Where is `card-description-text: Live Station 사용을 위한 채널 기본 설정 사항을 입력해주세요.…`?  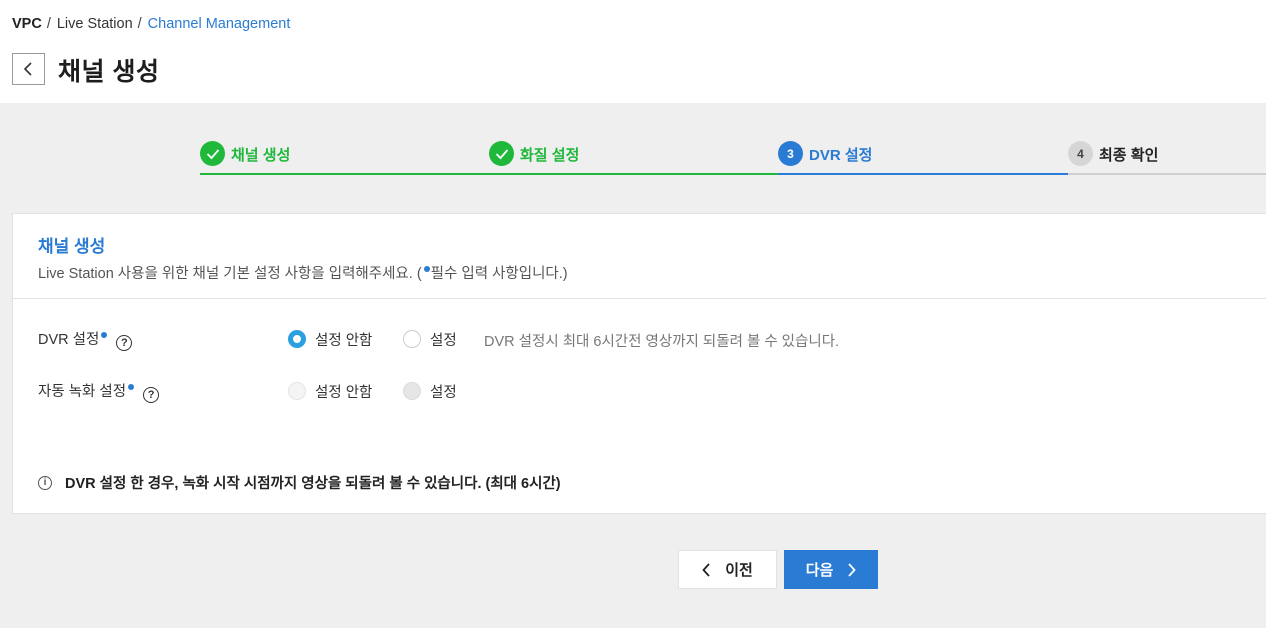 card-description-text: Live Station 사용을 위한 채널 기본 설정 사항을 입력해주세요.… is located at coordinates (230, 274).